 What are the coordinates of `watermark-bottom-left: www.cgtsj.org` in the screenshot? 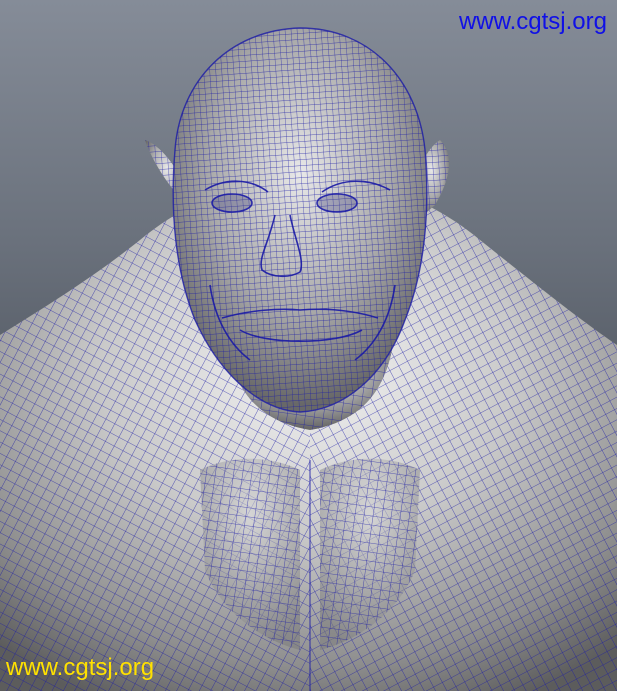 It's located at (80, 667).